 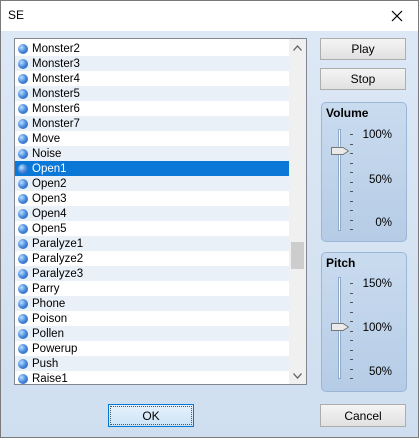 I want to click on pitch-panel: Pitch 150% 100% 50%, so click(x=364, y=322).